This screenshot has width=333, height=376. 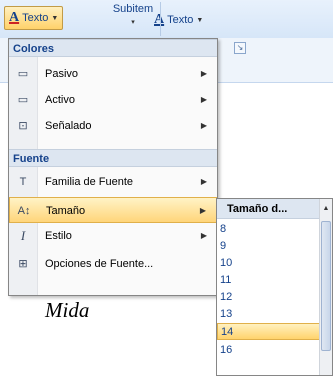 What do you see at coordinates (60, 100) in the screenshot?
I see `menu-item-label: Activo` at bounding box center [60, 100].